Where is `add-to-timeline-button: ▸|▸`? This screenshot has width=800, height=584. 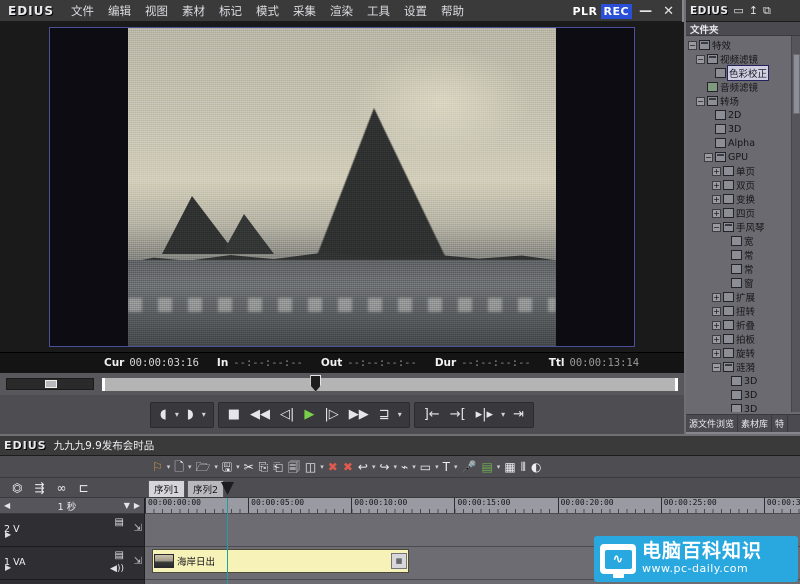 add-to-timeline-button: ▸|▸ is located at coordinates (484, 414).